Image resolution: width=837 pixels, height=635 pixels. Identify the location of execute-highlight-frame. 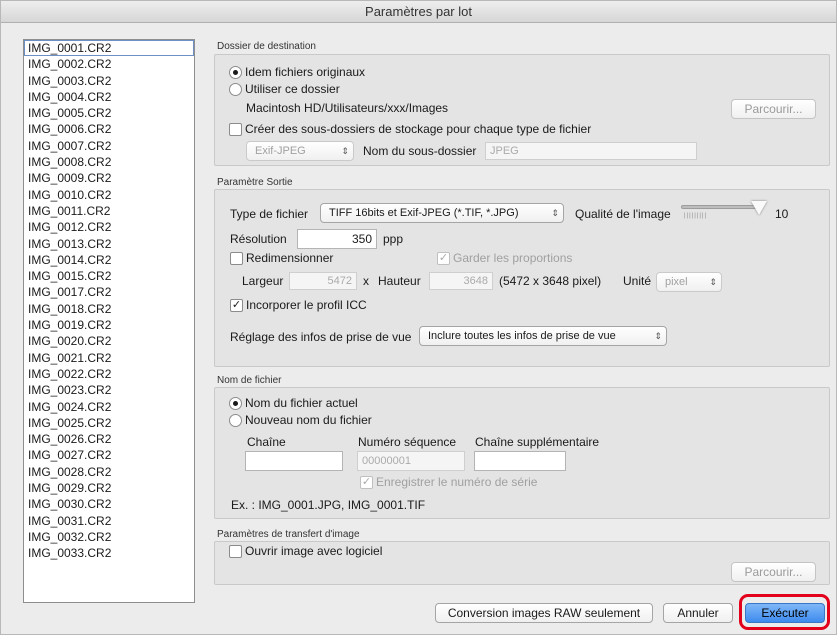
(784, 612).